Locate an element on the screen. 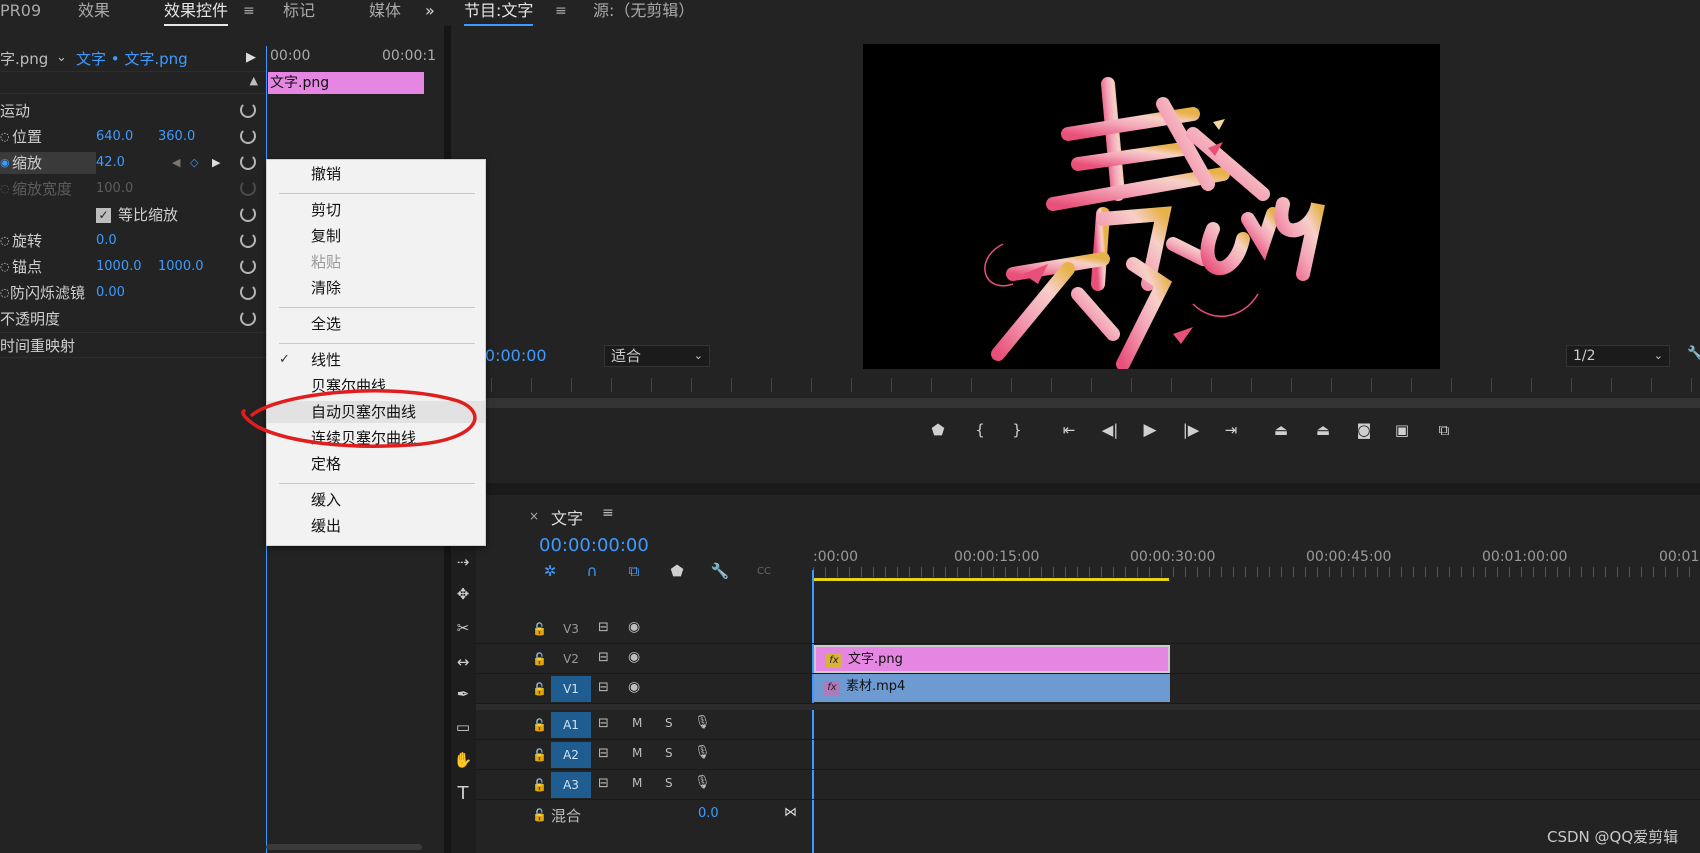  menu-linear: 线性 is located at coordinates (326, 360).